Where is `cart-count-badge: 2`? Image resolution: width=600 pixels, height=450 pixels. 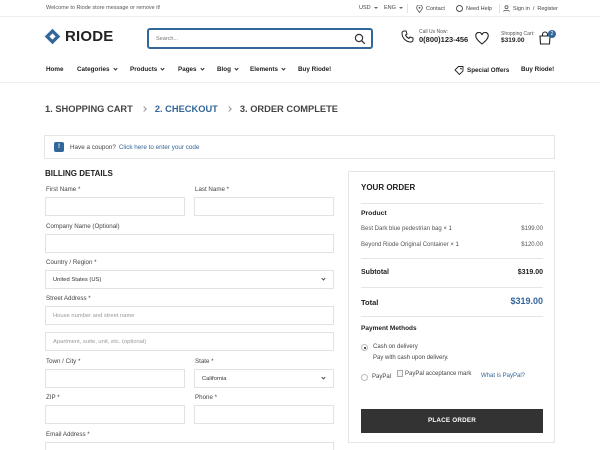 cart-count-badge: 2 is located at coordinates (552, 34).